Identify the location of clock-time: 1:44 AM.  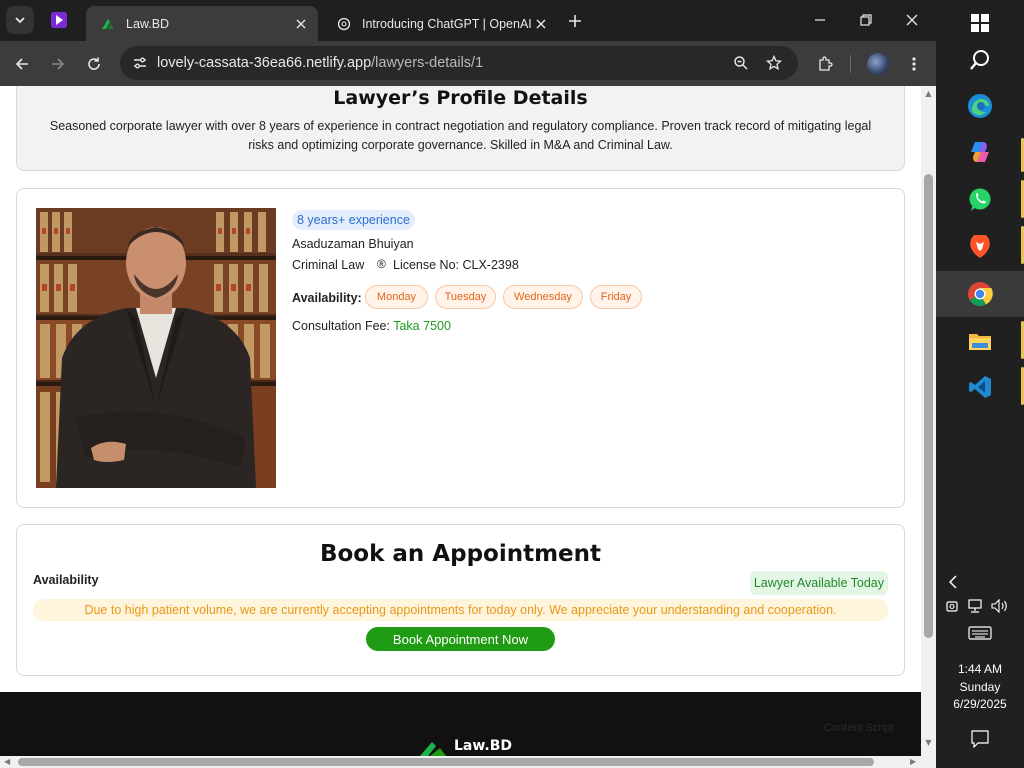
(980, 669).